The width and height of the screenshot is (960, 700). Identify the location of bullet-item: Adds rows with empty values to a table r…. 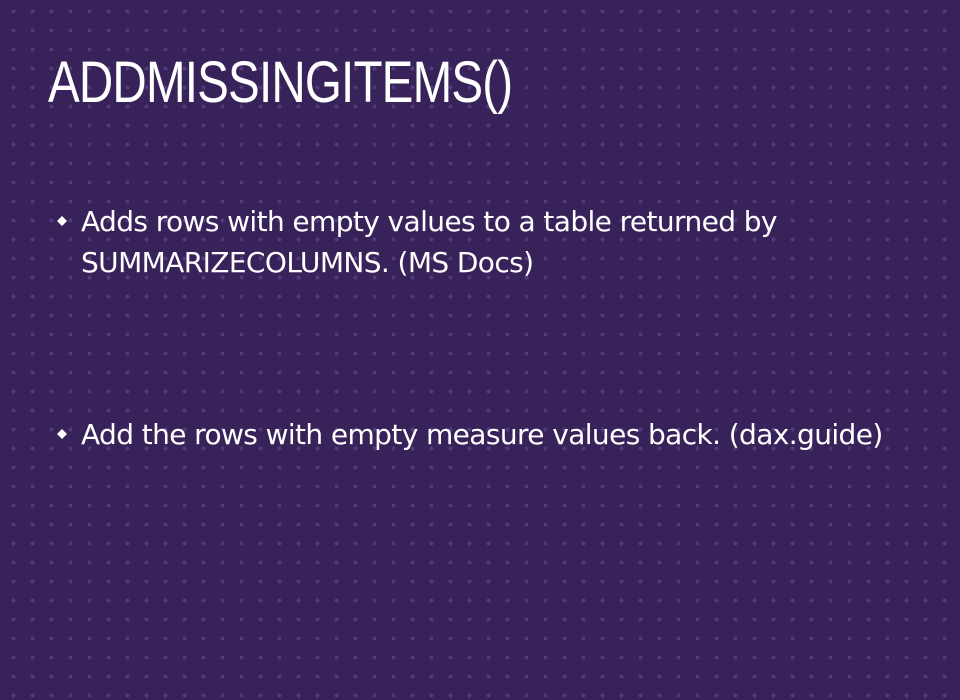
(481, 242).